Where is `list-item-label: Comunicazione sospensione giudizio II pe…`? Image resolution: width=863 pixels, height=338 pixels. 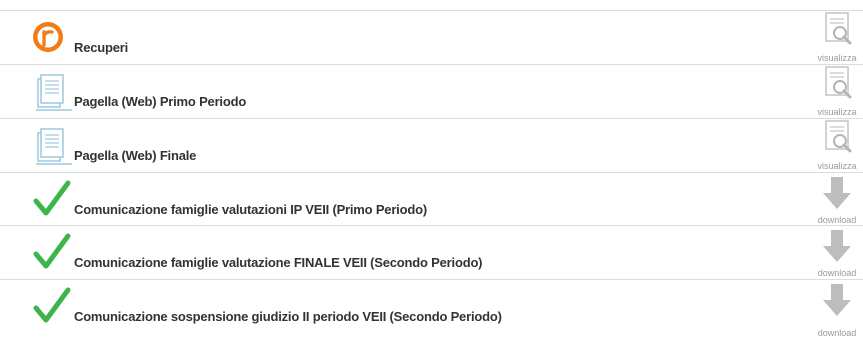 list-item-label: Comunicazione sospensione giudizio II pe… is located at coordinates (288, 316).